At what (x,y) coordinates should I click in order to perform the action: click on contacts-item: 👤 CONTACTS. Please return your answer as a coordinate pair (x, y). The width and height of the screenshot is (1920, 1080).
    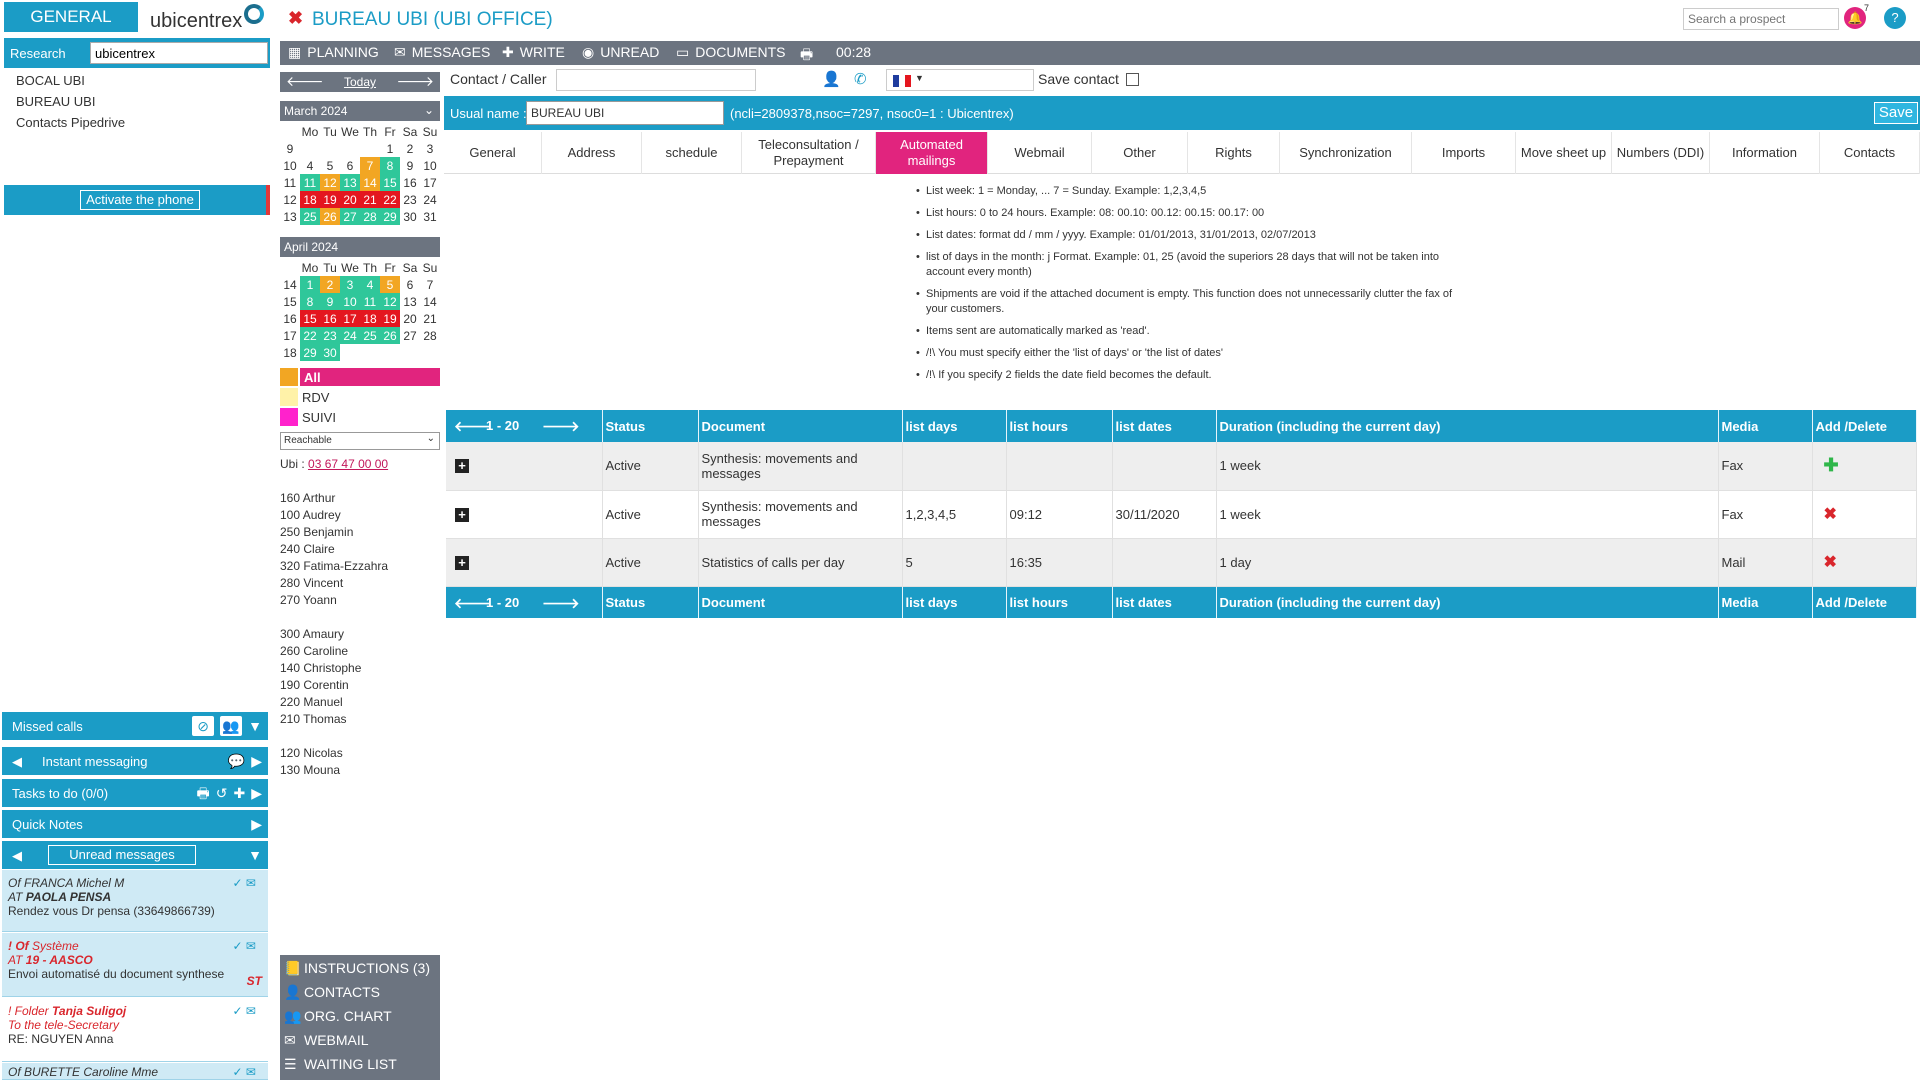
    Looking at the image, I should click on (332, 992).